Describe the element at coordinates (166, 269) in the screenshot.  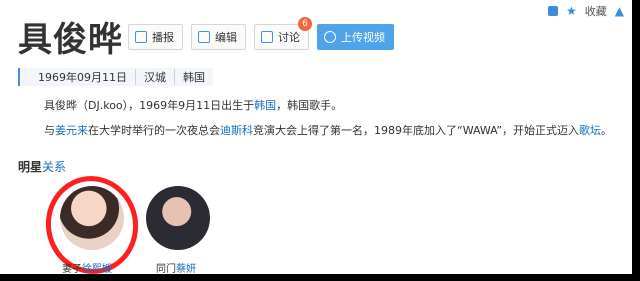
I see `relation-role: 同门` at that location.